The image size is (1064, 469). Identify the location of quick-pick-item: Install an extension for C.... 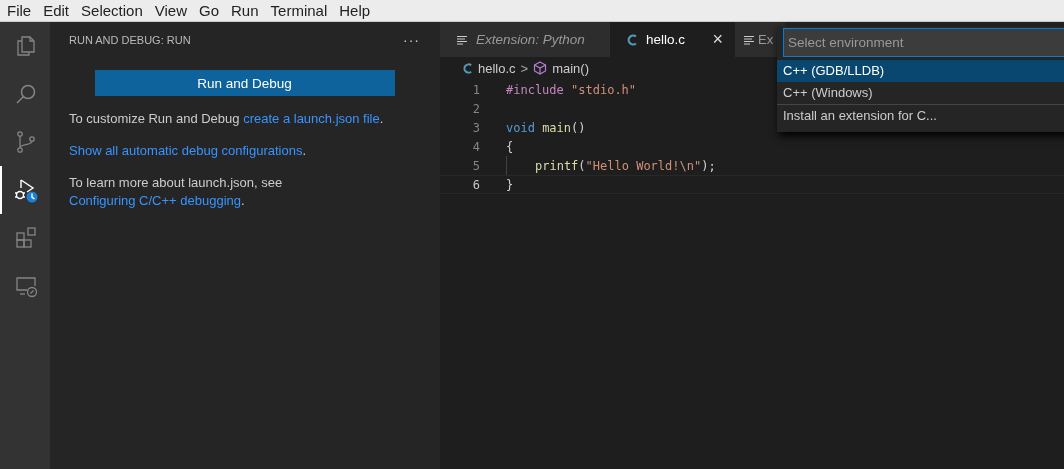
(920, 116).